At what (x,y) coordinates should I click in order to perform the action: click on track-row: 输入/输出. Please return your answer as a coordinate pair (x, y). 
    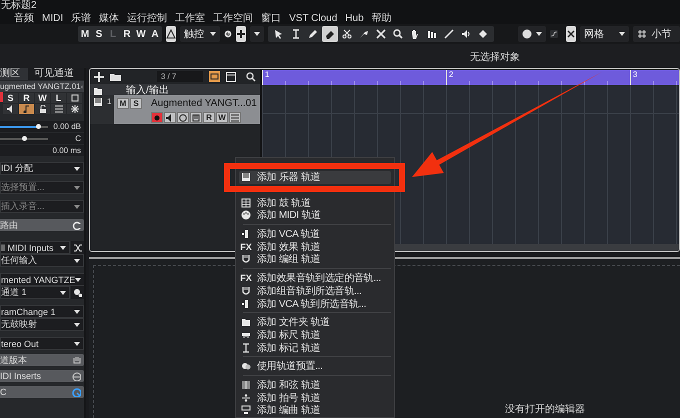
    Looking at the image, I should click on (175, 89).